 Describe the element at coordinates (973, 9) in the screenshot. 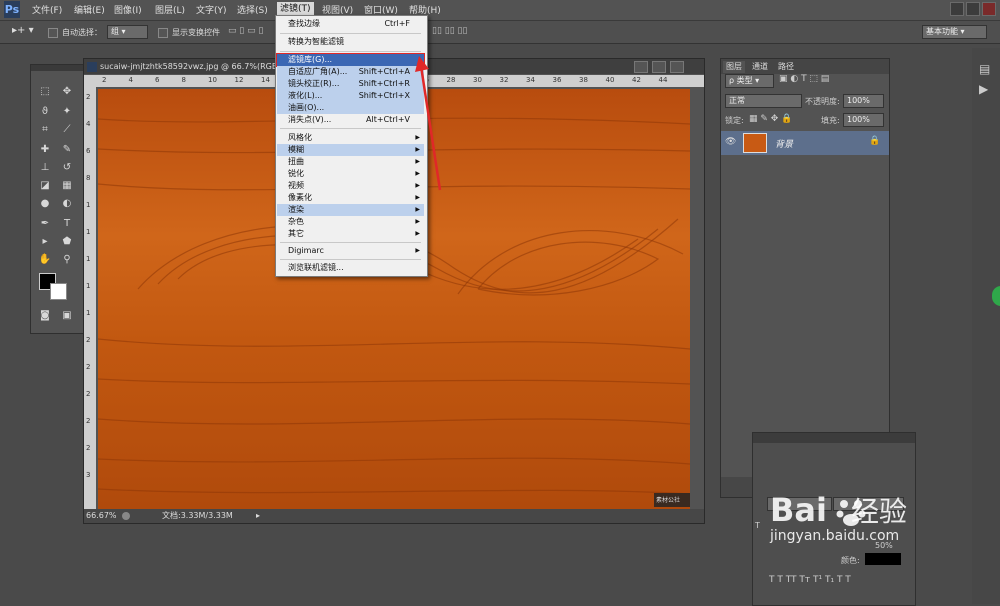

I see `maximize-icon` at that location.